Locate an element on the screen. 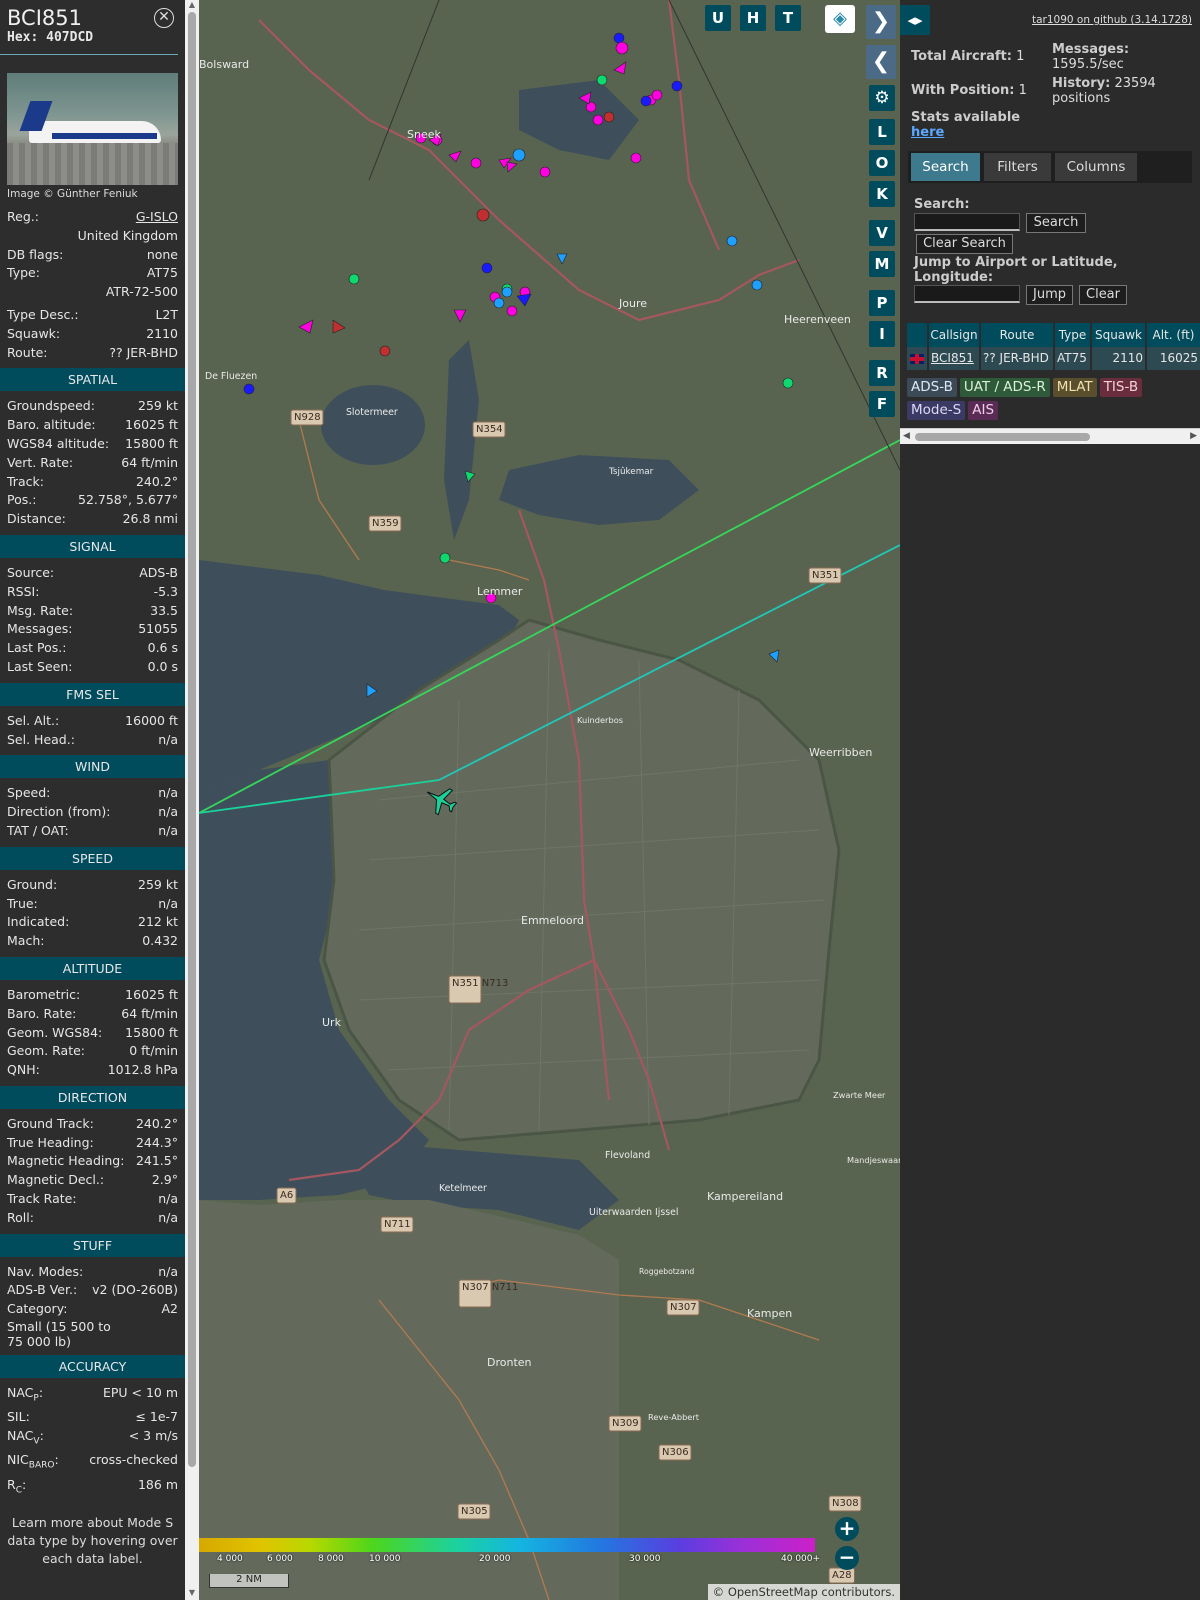 This screenshot has height=1600, width=1200. map-button-i: I is located at coordinates (882, 334).